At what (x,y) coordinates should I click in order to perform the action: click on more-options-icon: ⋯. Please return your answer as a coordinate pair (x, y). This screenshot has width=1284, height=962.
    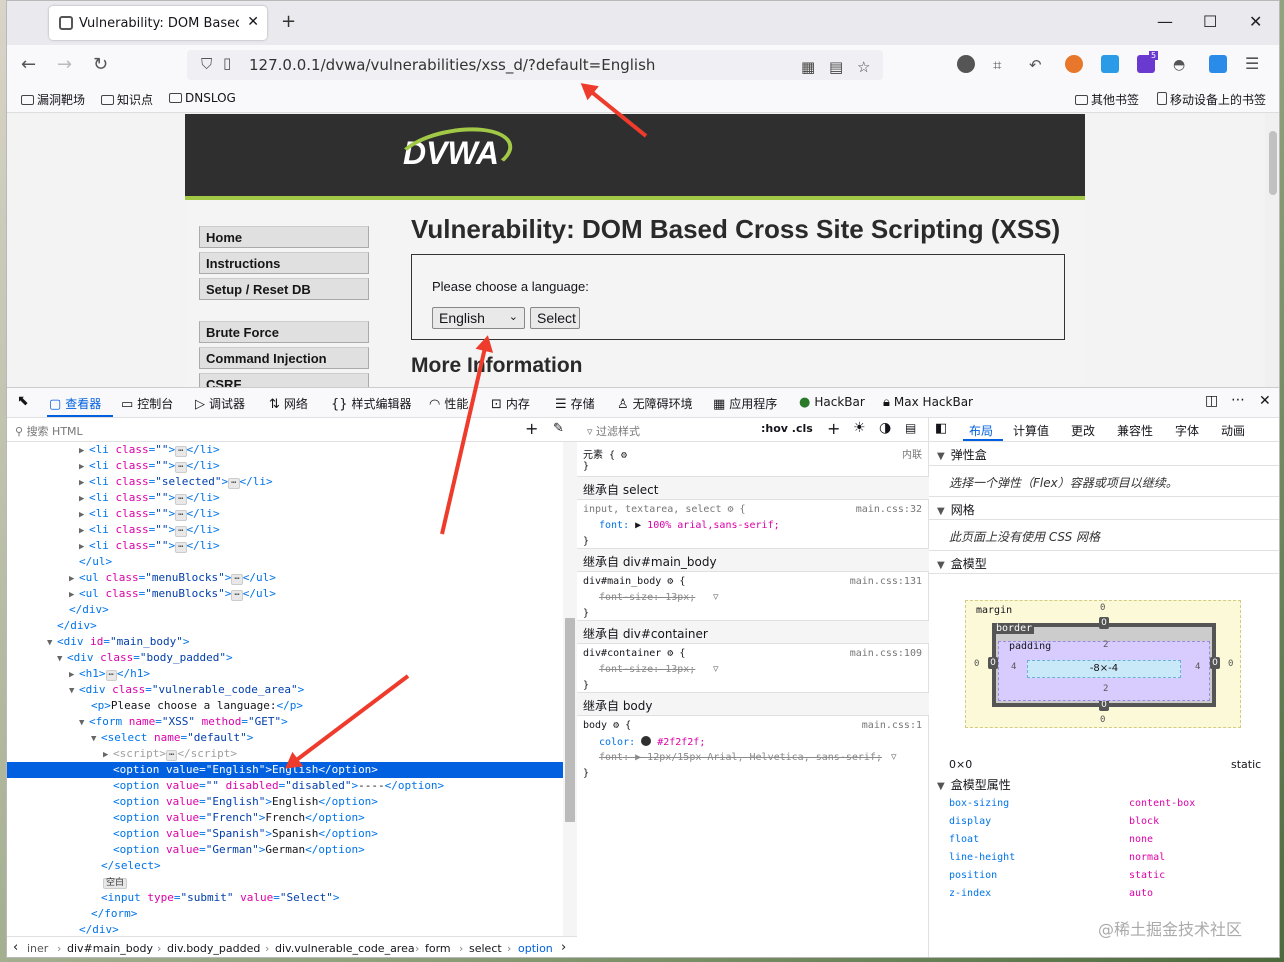
    Looking at the image, I should click on (1238, 400).